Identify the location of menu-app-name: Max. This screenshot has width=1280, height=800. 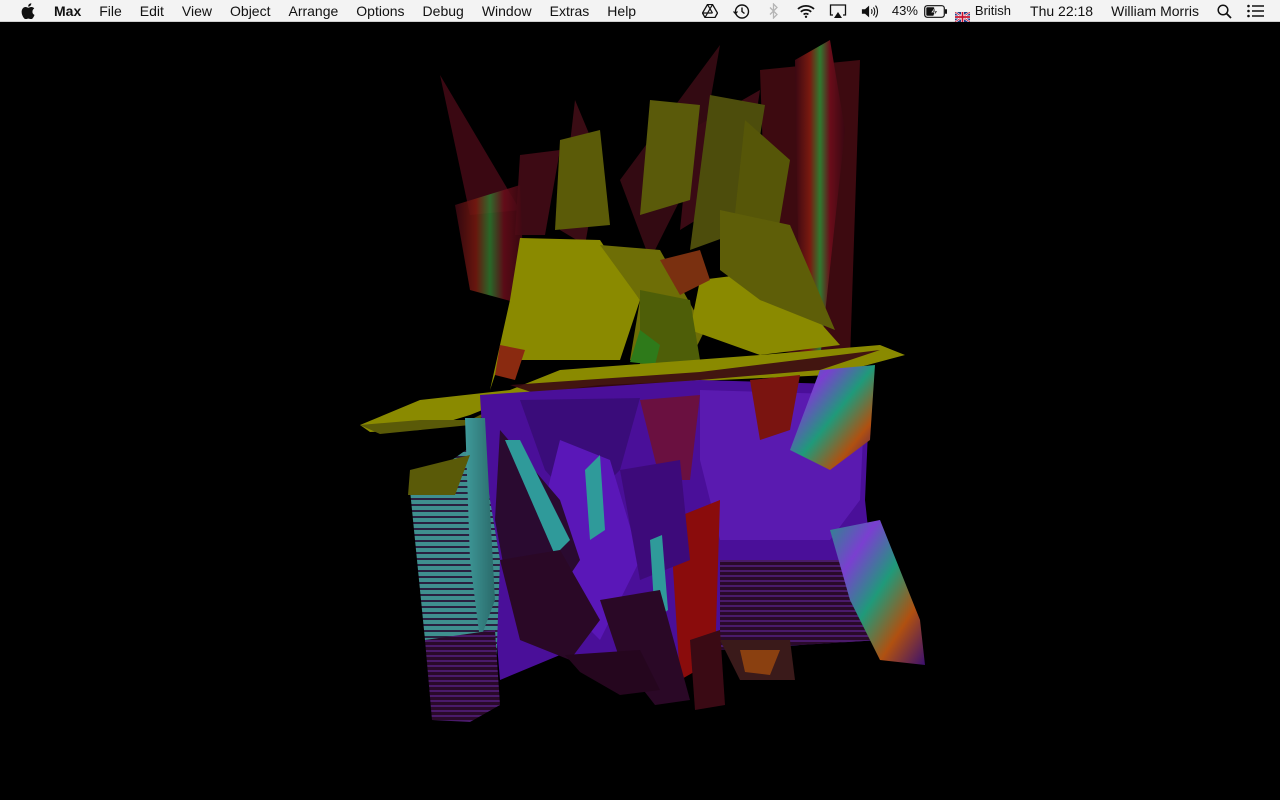
(71, 11).